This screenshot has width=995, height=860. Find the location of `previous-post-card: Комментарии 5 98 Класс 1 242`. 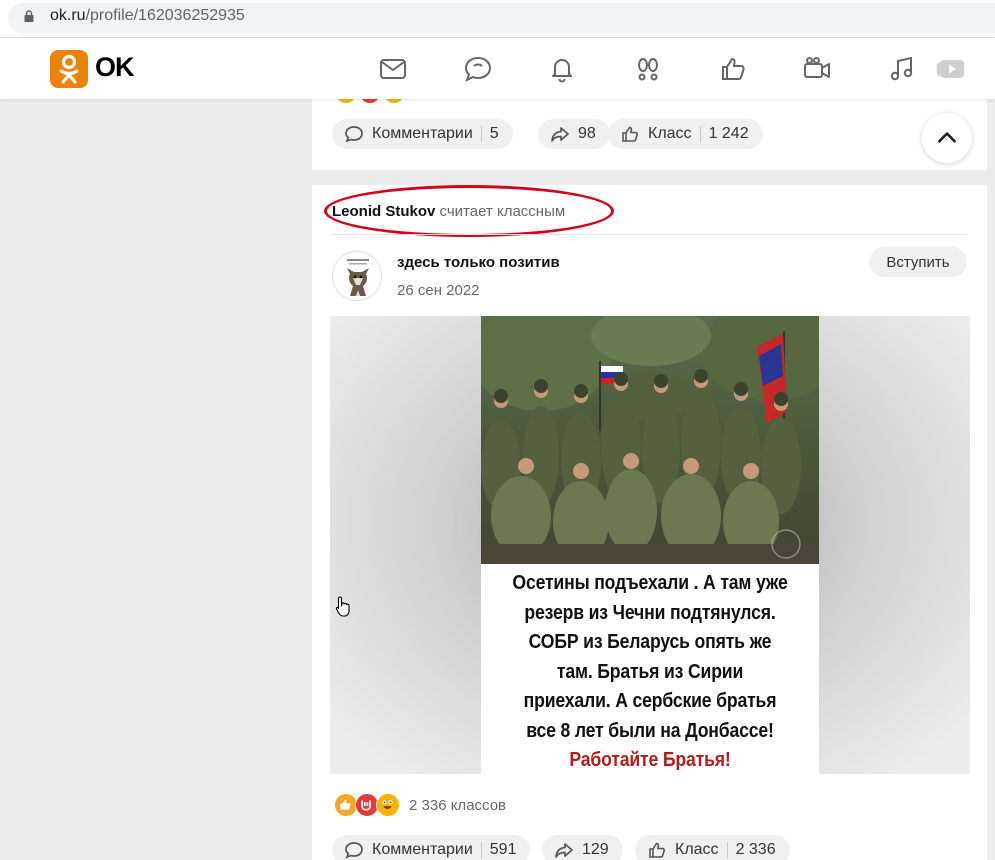

previous-post-card: Комментарии 5 98 Класс 1 242 is located at coordinates (649, 130).